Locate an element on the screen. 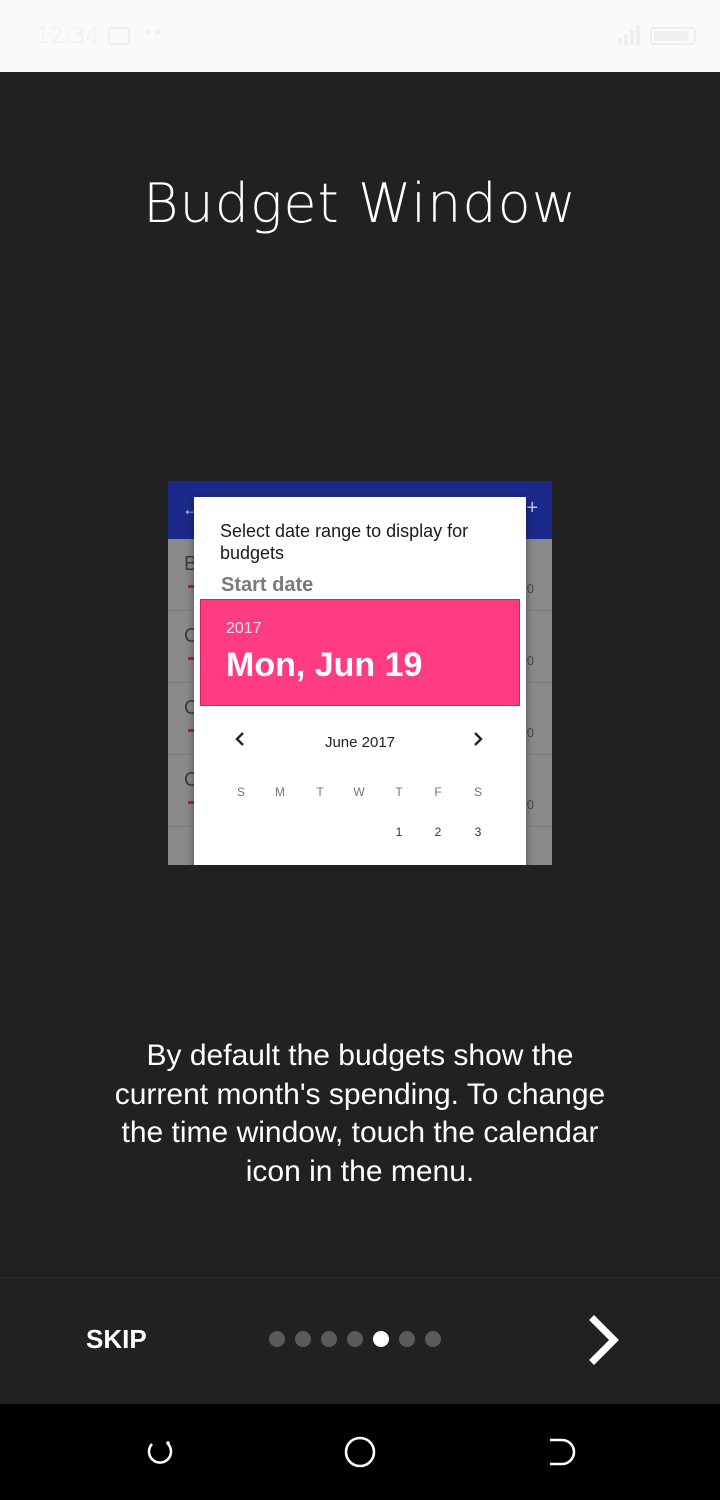 The width and height of the screenshot is (720, 1500). page-title: Budget Window is located at coordinates (360, 203).